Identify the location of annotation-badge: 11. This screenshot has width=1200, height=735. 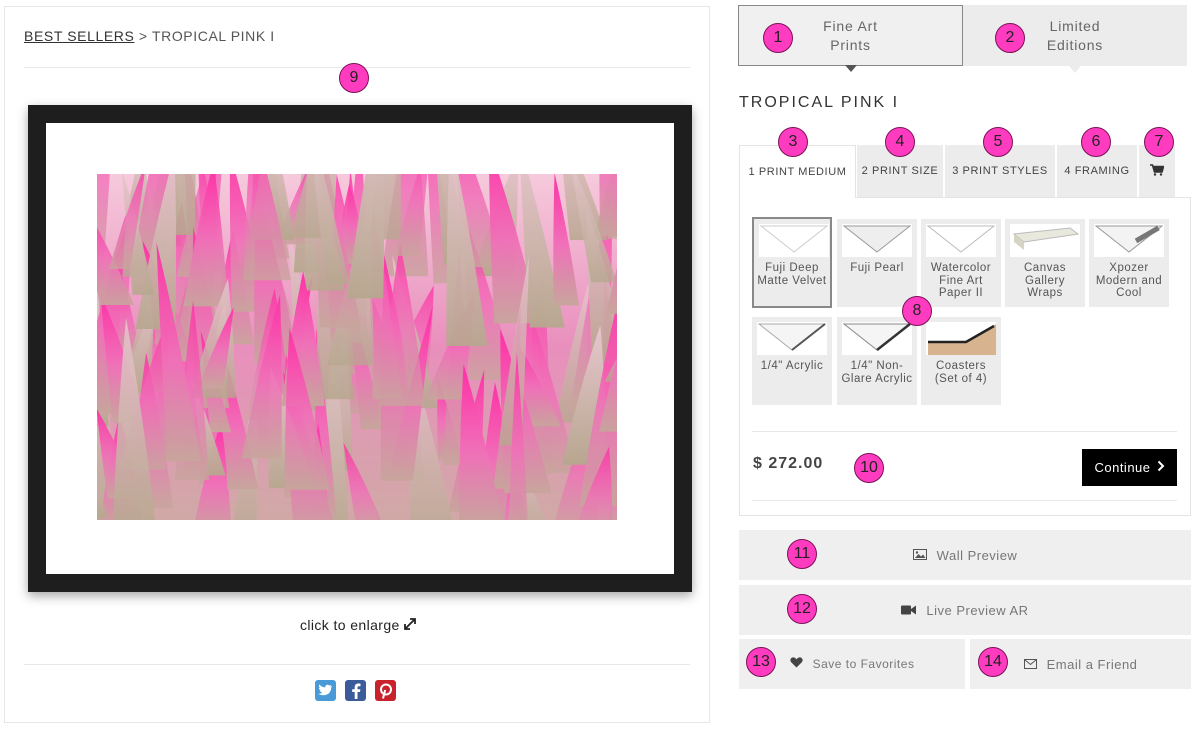
(802, 554).